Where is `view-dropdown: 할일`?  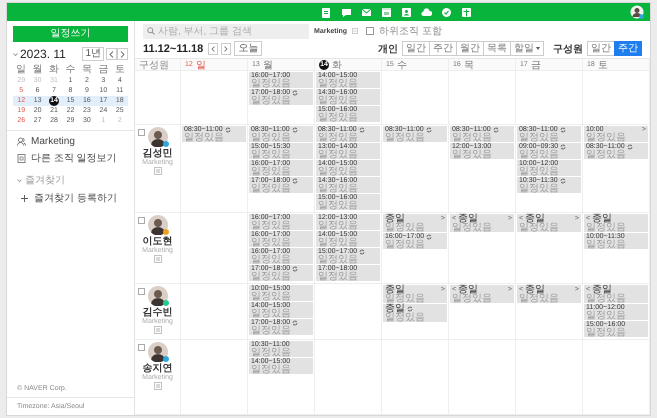
view-dropdown: 할일 is located at coordinates (527, 48).